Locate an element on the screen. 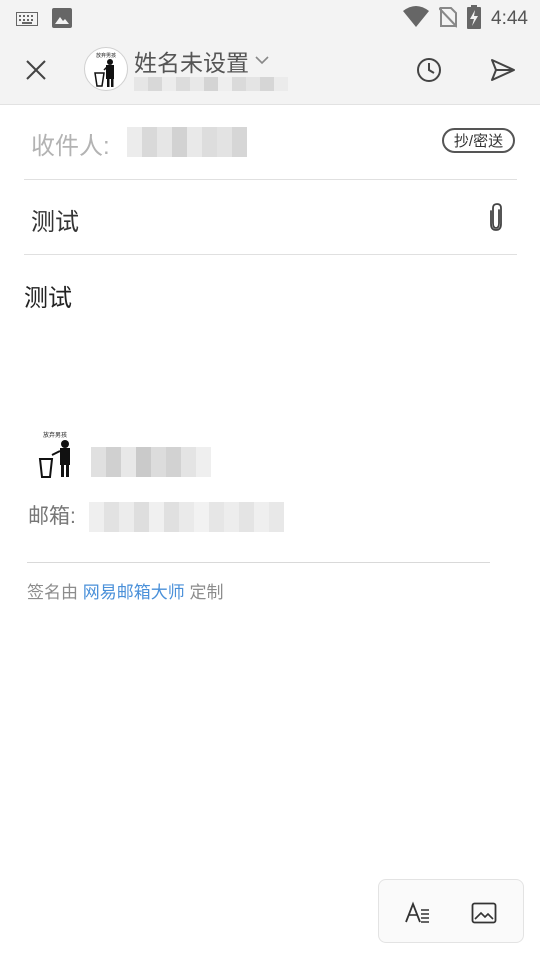 The width and height of the screenshot is (540, 960). sender-email-redacted is located at coordinates (214, 84).